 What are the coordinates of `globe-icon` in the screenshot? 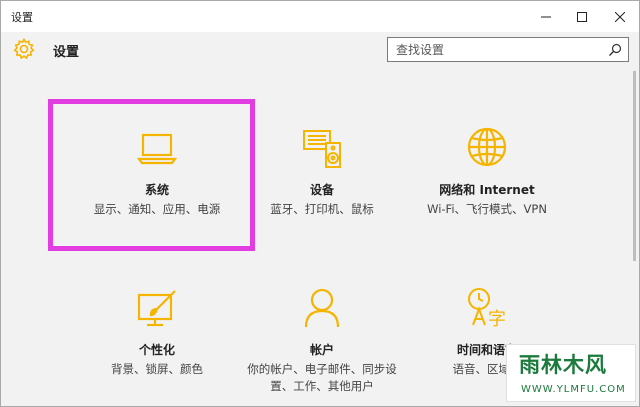 It's located at (487, 147).